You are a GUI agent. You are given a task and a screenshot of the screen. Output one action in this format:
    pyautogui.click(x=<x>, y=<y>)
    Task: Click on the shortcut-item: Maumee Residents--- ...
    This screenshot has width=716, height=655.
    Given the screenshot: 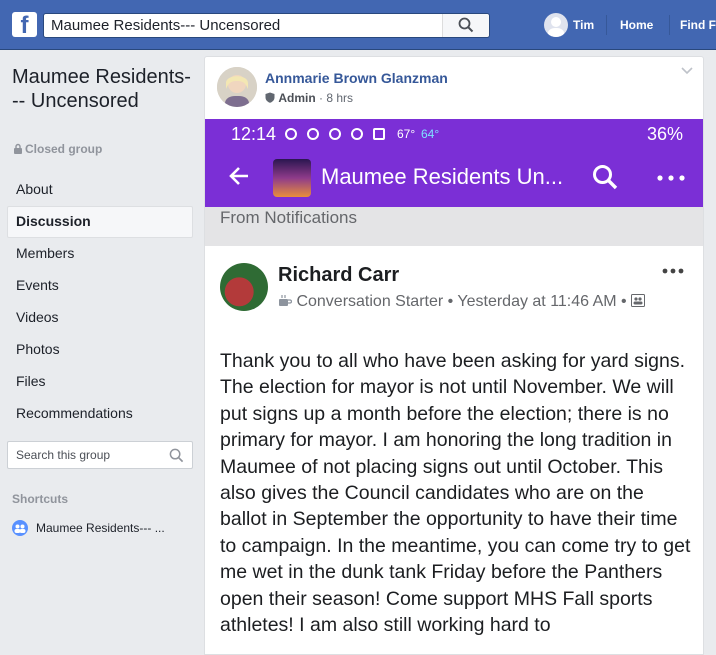 What is the action you would take?
    pyautogui.click(x=102, y=528)
    